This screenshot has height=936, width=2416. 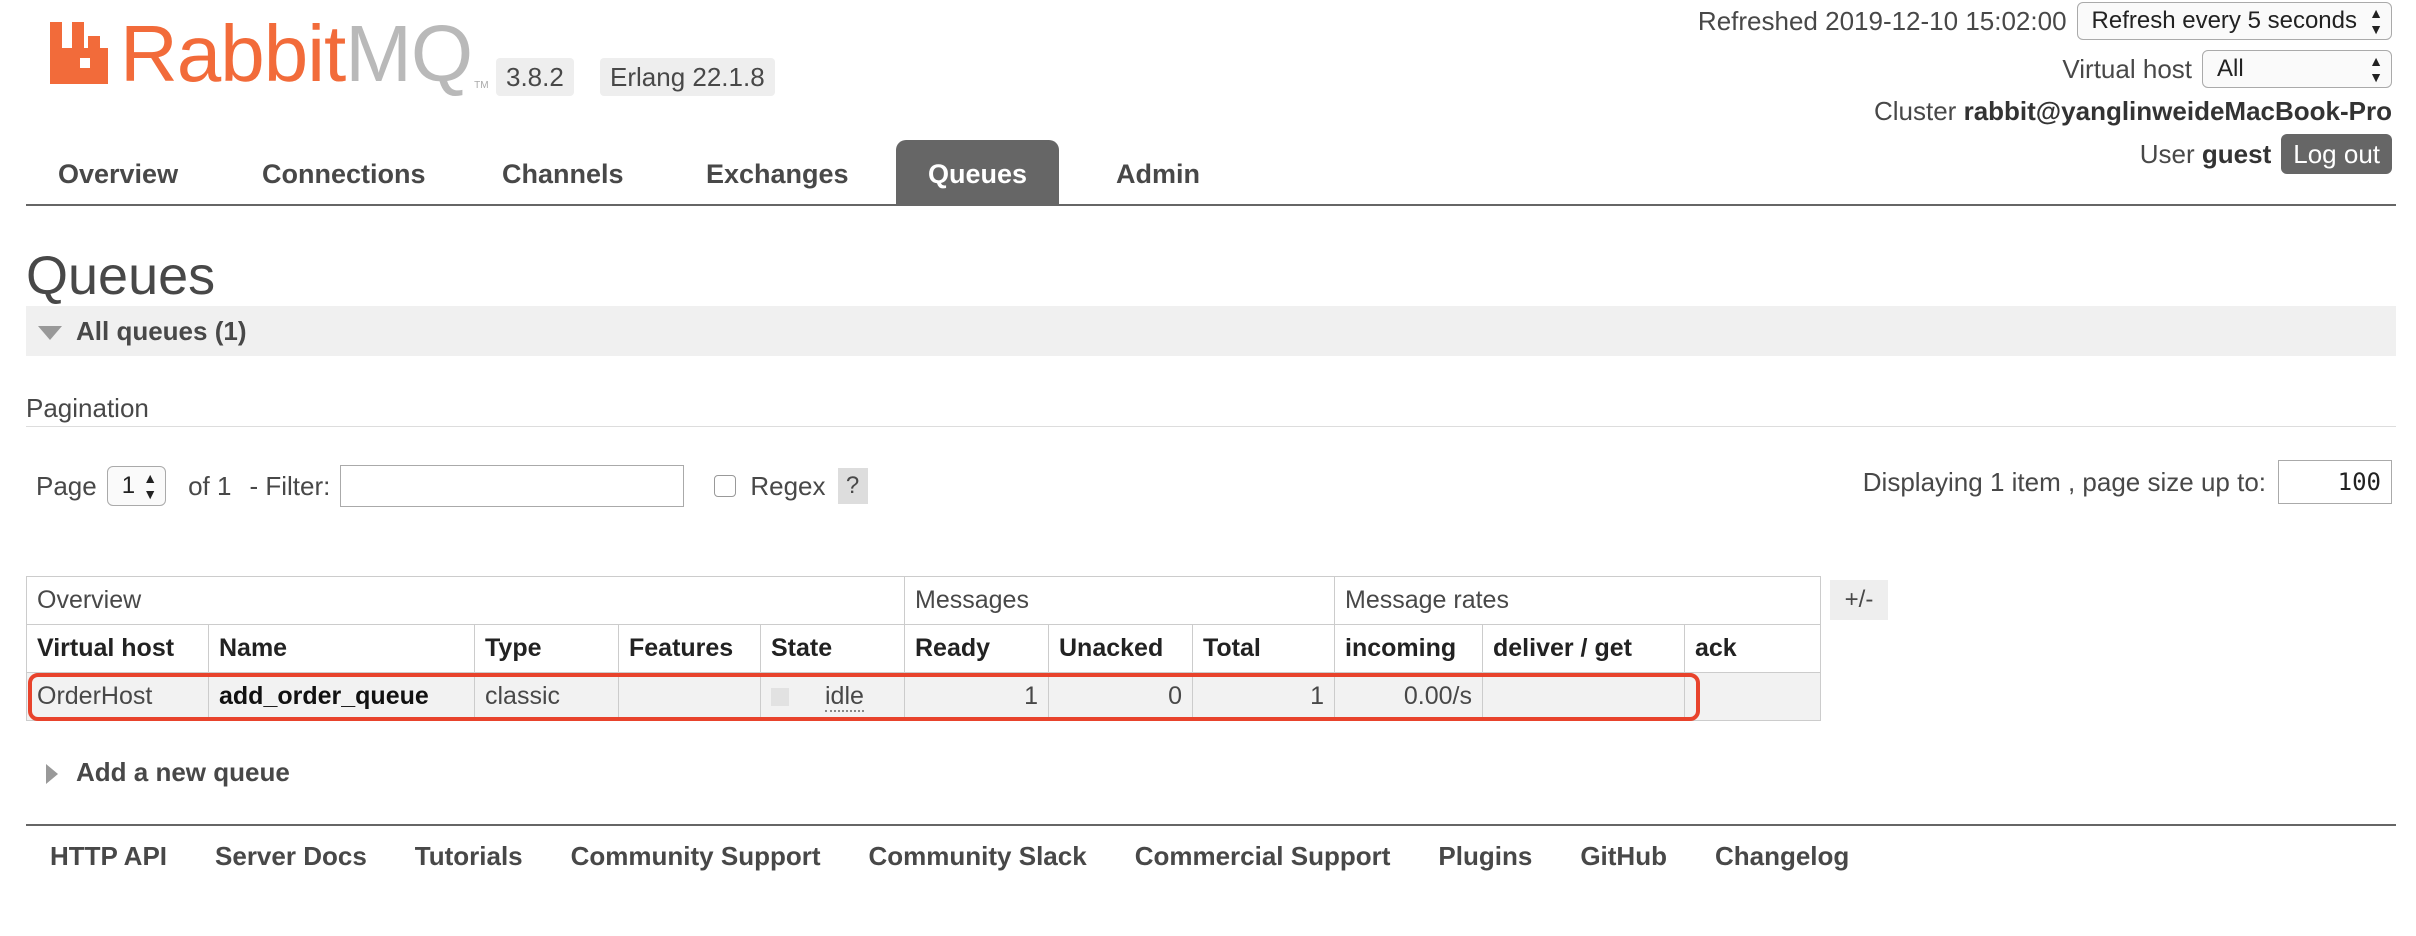 I want to click on cell-deliver-get, so click(x=1583, y=696).